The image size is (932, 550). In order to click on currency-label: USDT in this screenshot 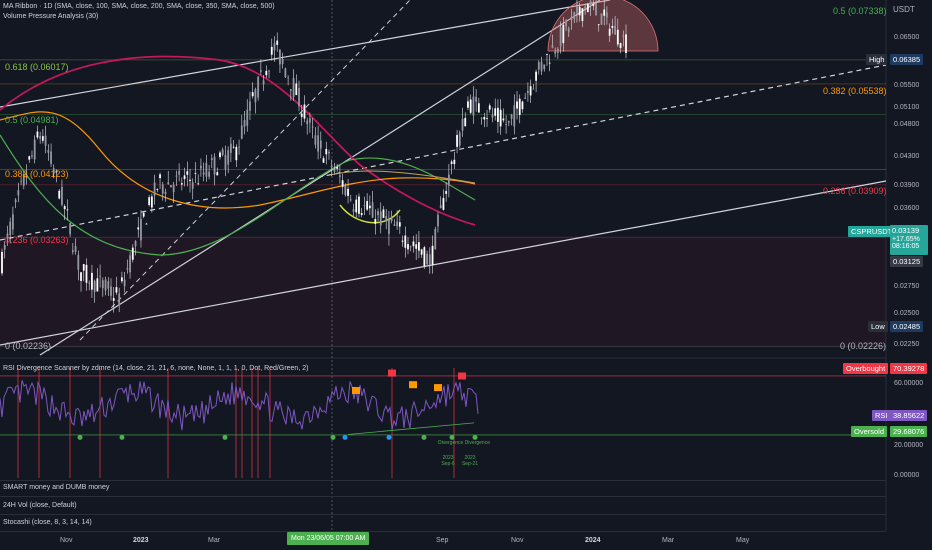, I will do `click(904, 9)`.